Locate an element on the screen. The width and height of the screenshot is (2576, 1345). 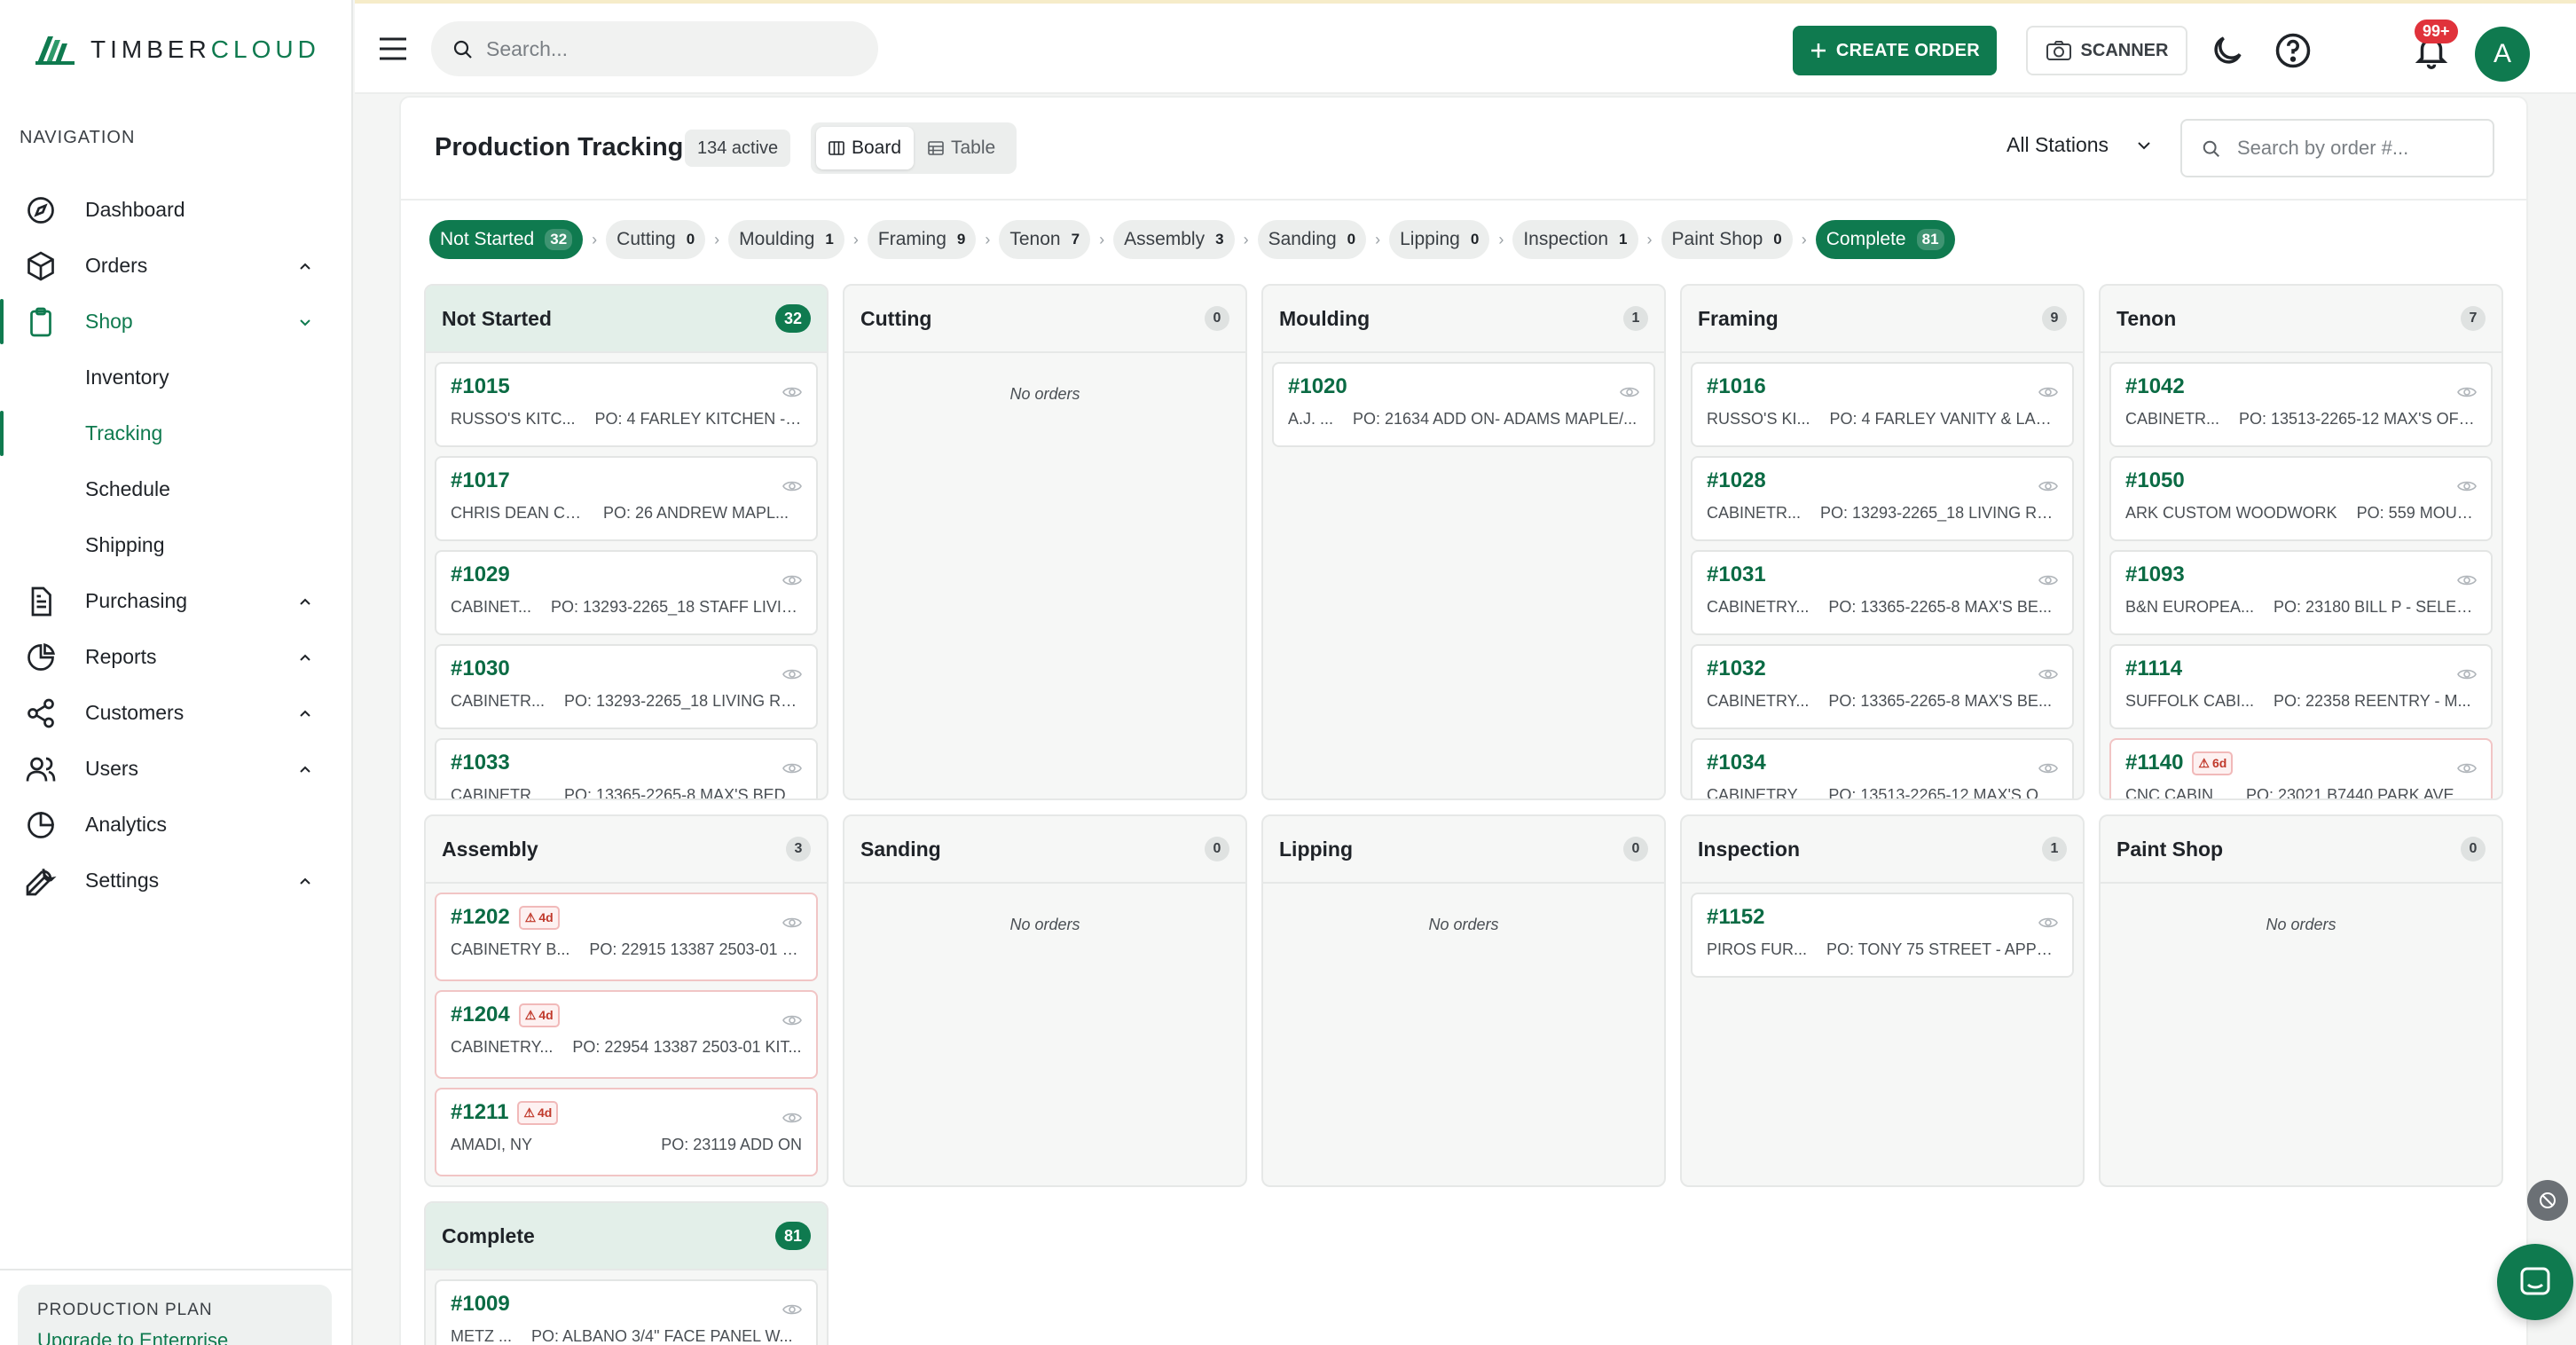
order-id: #1017 is located at coordinates (626, 480).